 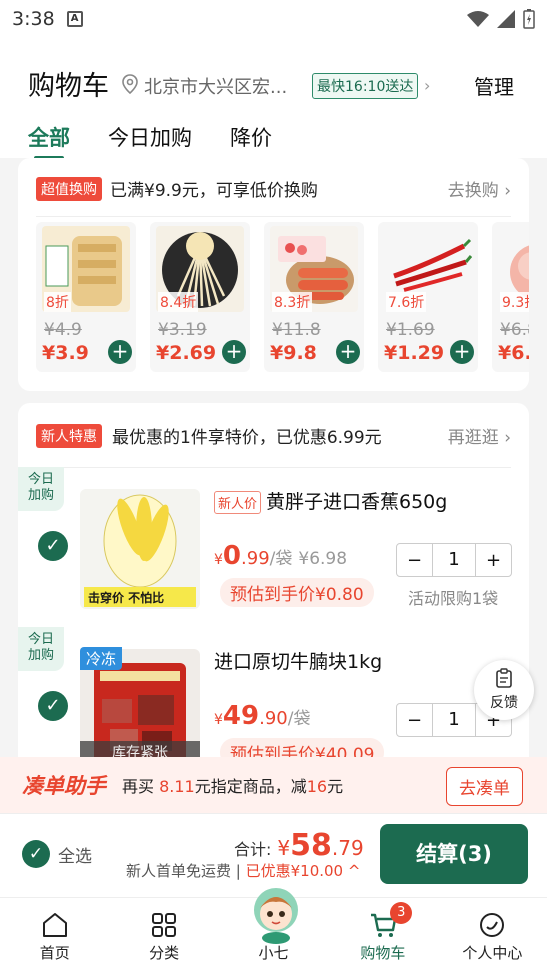 What do you see at coordinates (314, 297) in the screenshot?
I see `exchange-product: 8.3折 ¥11.8 ¥9.8 +` at bounding box center [314, 297].